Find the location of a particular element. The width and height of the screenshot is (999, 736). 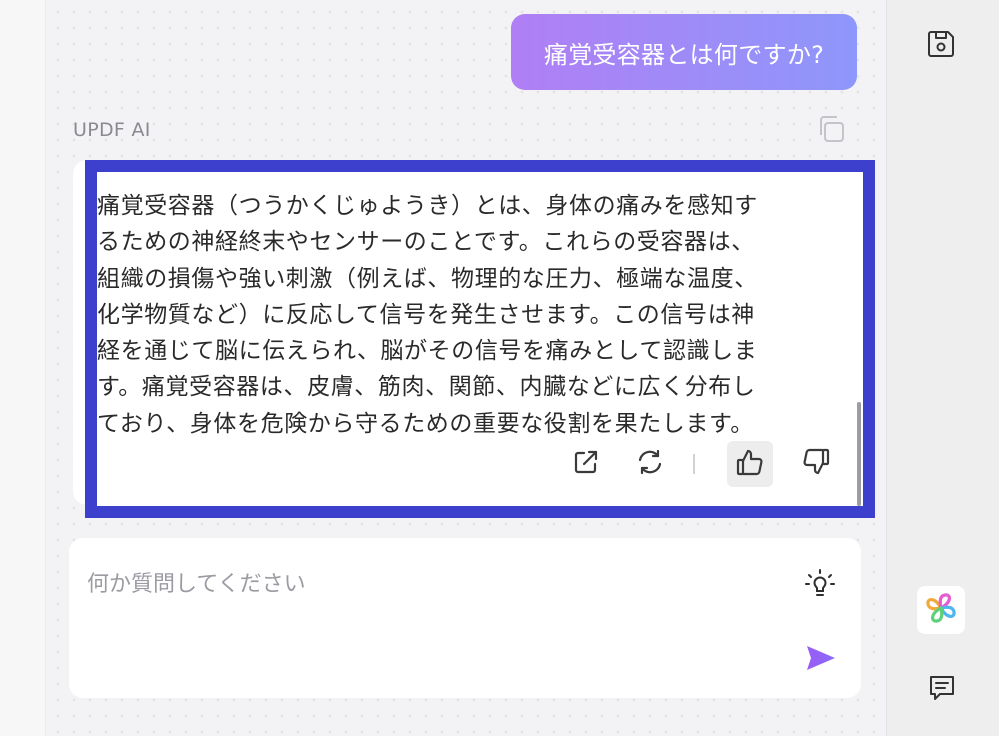

answer-line: 痛覚受容器（つうかくじゅようき）とは、身体の痛みを感知す is located at coordinates (427, 206).